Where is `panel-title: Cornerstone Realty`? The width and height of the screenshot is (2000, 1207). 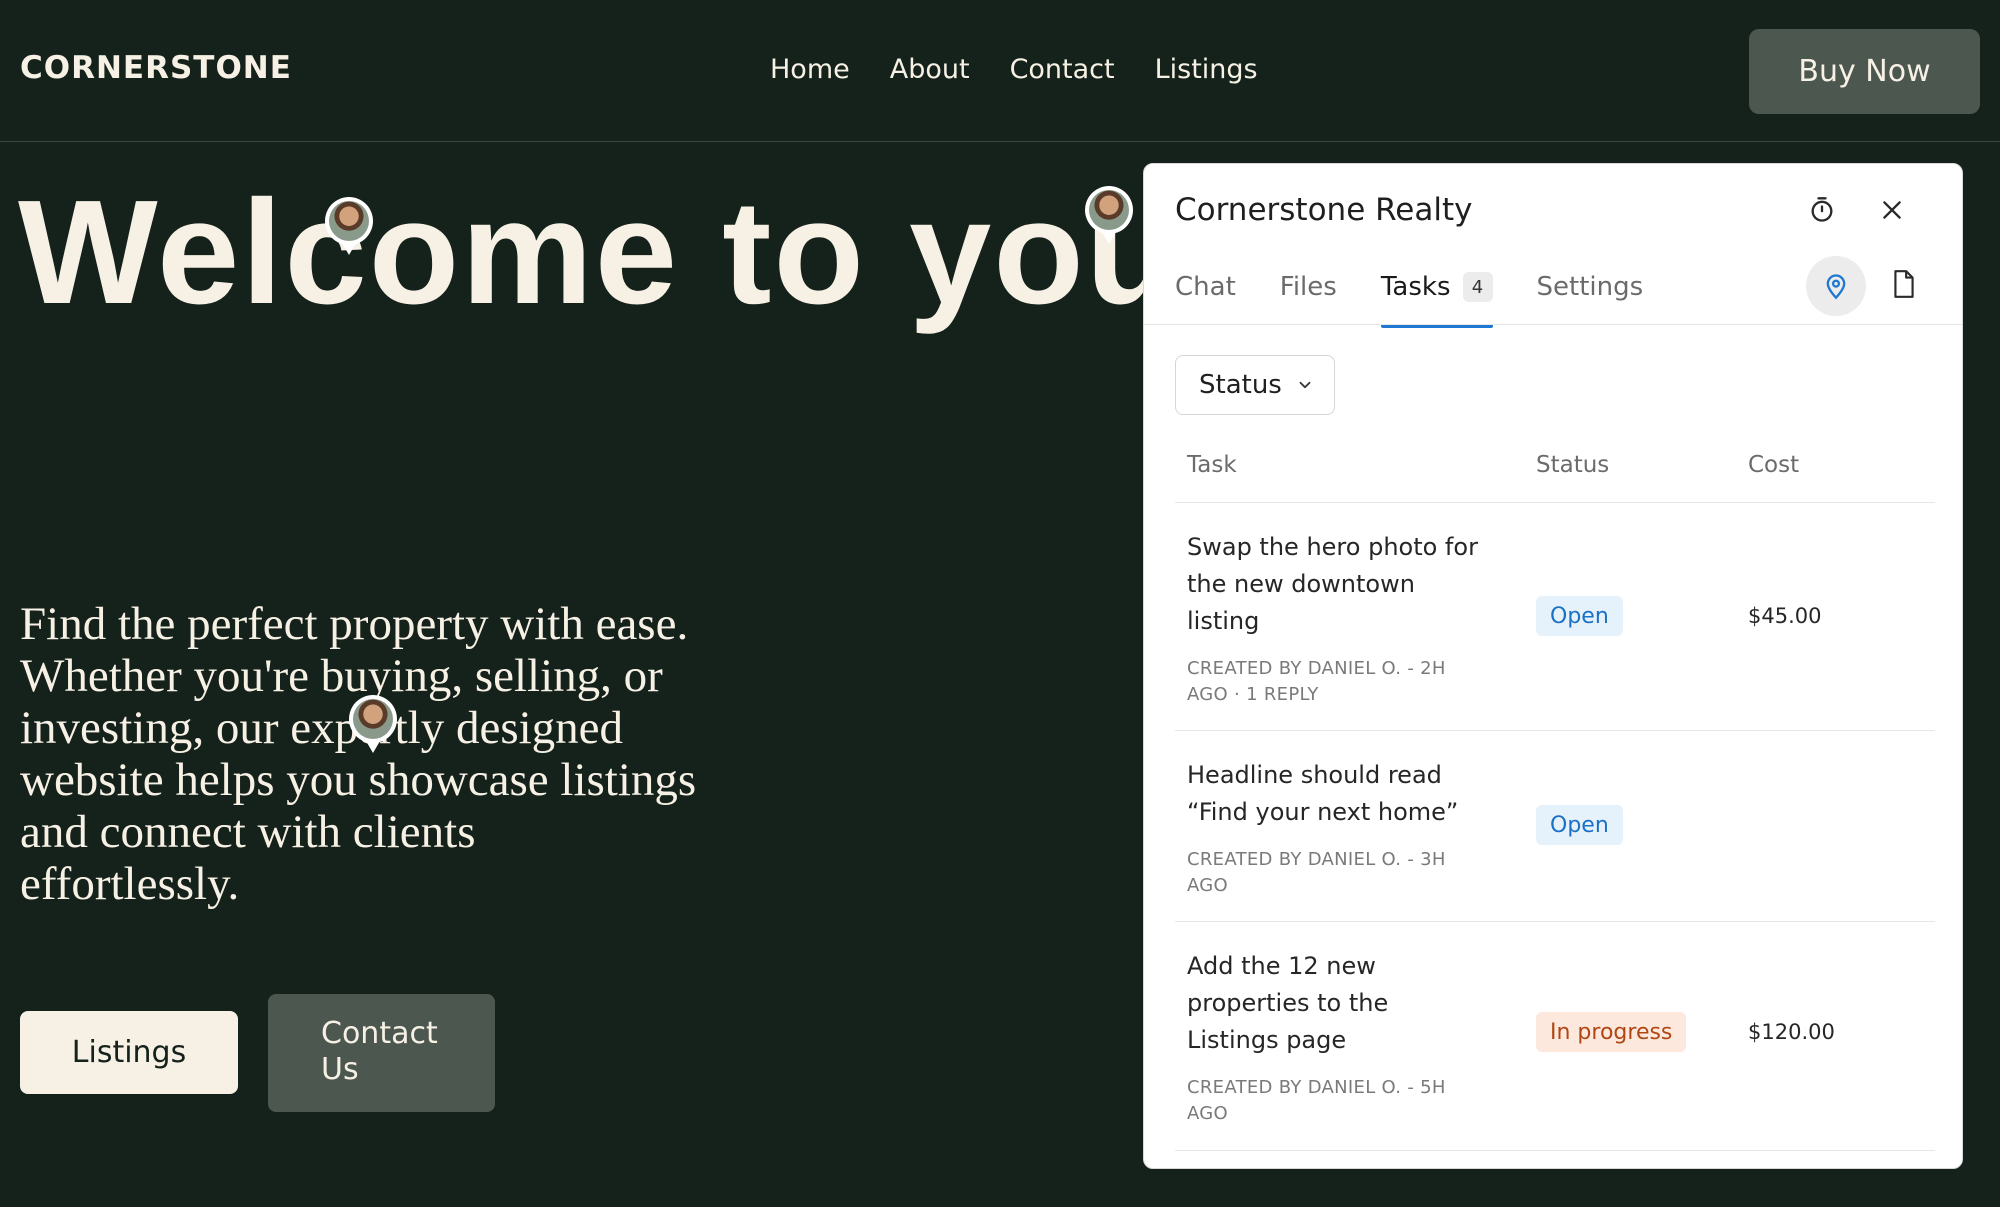
panel-title: Cornerstone Realty is located at coordinates (1324, 210).